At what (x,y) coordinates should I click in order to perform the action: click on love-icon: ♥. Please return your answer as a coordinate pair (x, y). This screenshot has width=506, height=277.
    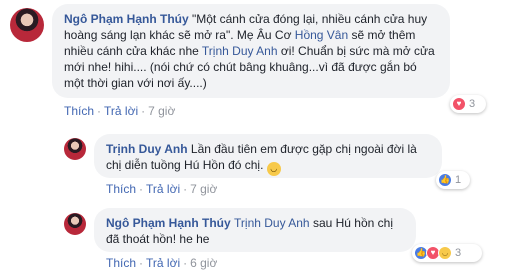
    Looking at the image, I should click on (459, 104).